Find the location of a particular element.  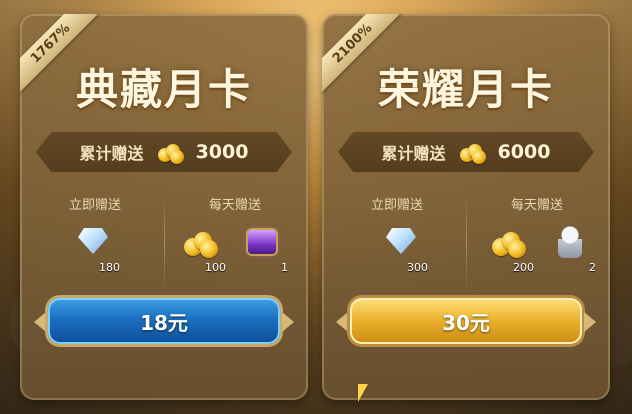

total-gift-value: 3000 is located at coordinates (222, 152).